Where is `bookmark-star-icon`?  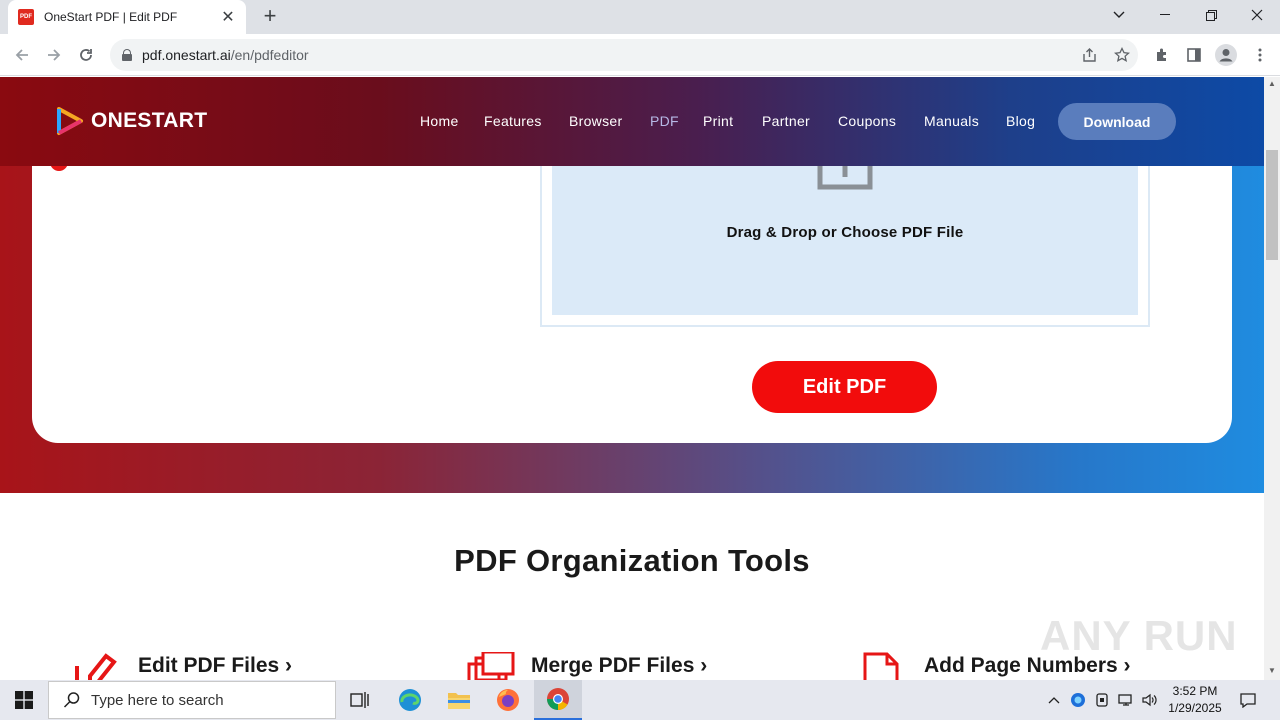 bookmark-star-icon is located at coordinates (1122, 55).